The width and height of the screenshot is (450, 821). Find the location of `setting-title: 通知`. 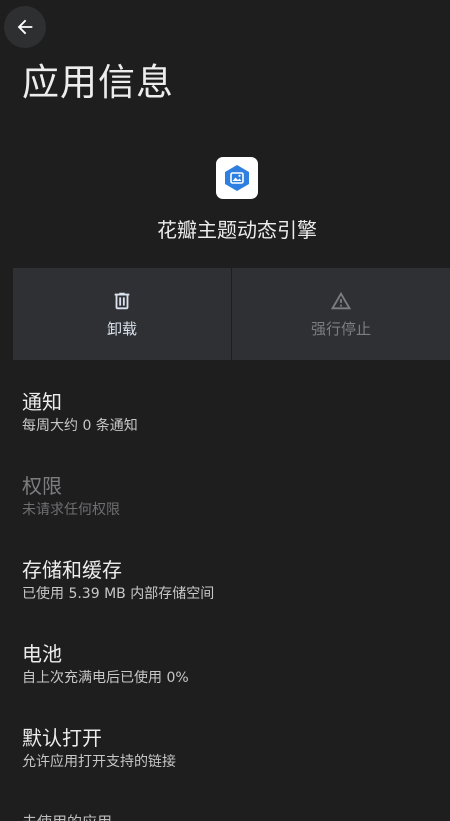

setting-title: 通知 is located at coordinates (42, 402).